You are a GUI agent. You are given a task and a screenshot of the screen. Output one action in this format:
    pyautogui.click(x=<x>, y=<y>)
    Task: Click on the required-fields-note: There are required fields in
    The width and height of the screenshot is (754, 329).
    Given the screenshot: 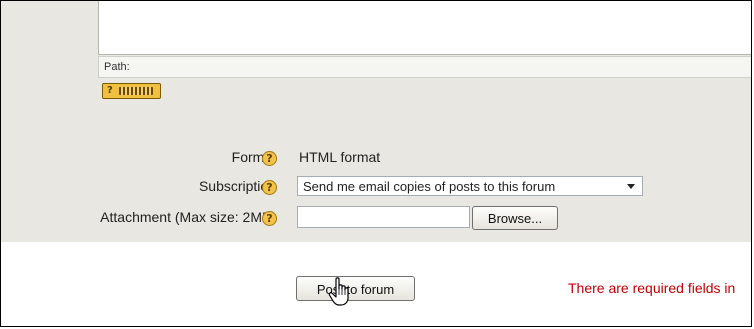 What is the action you would take?
    pyautogui.click(x=652, y=288)
    